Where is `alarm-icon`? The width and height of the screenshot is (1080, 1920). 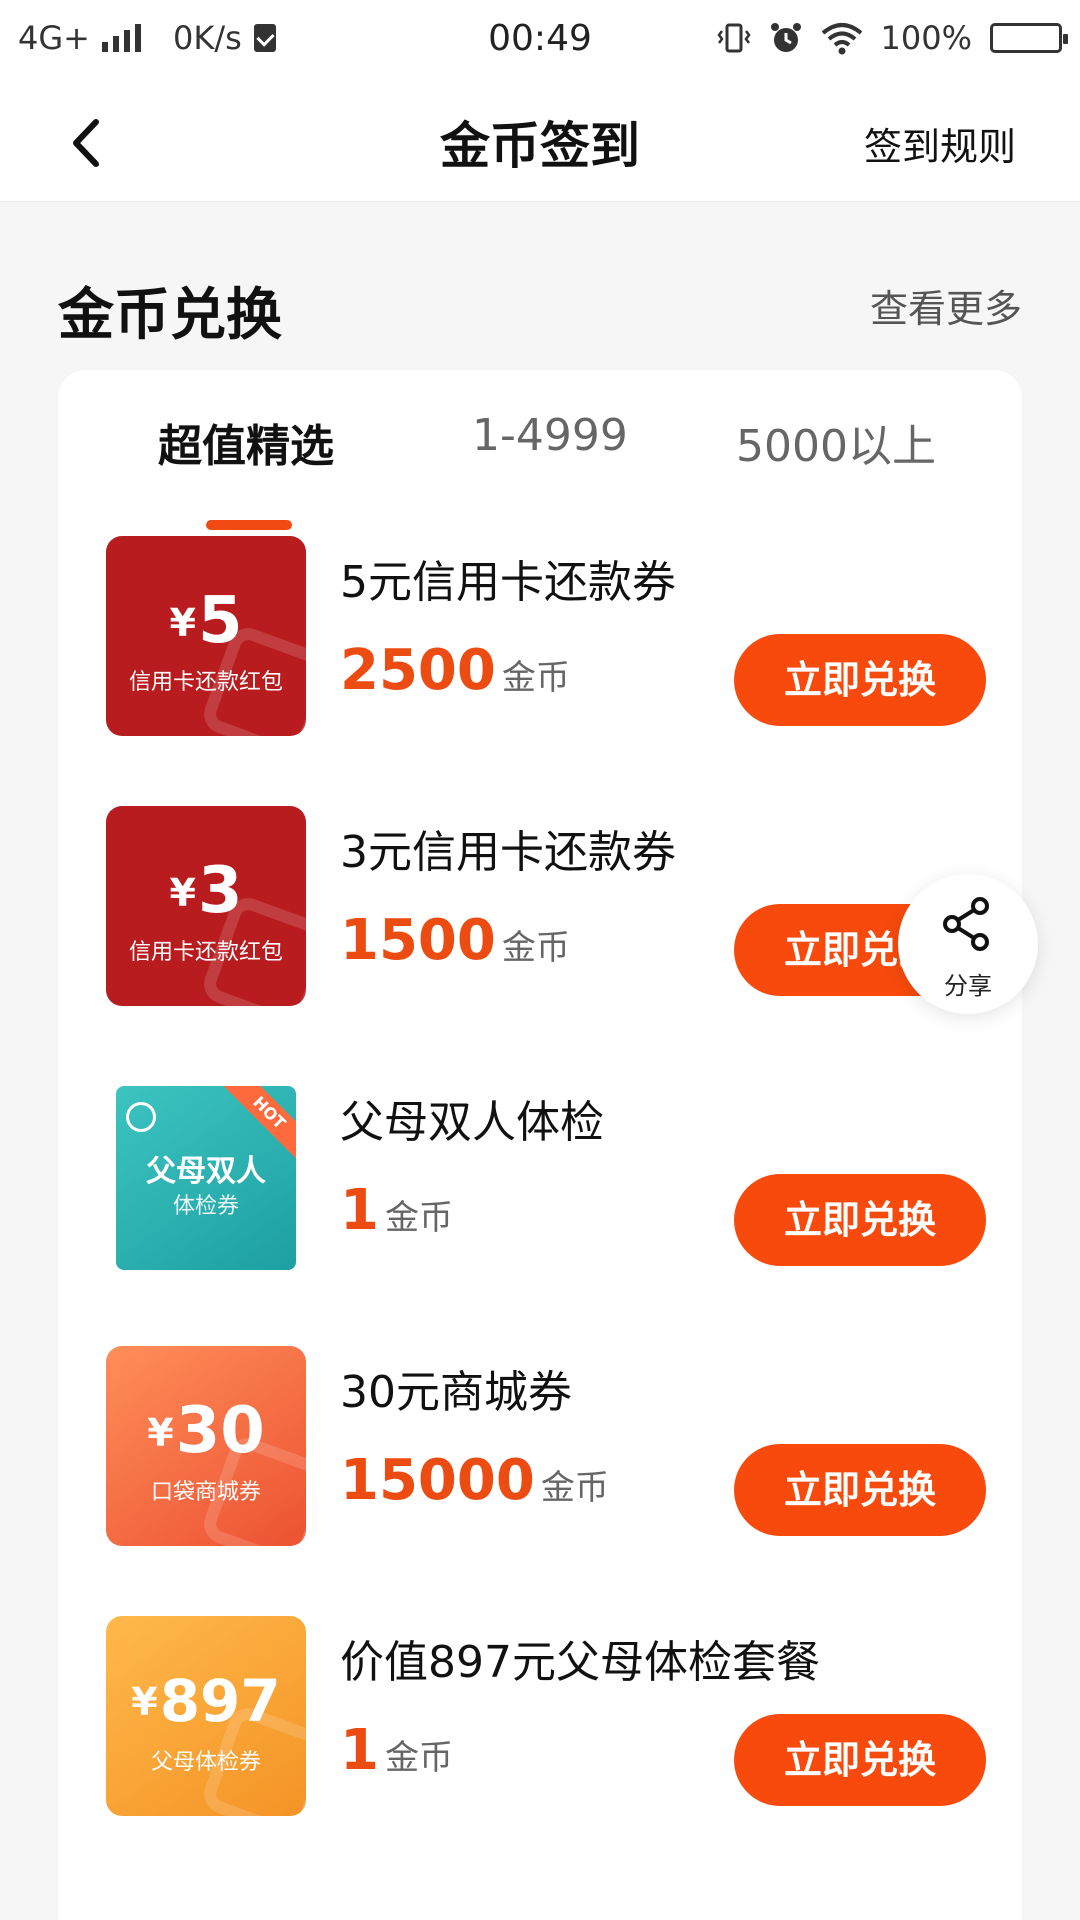 alarm-icon is located at coordinates (785, 37).